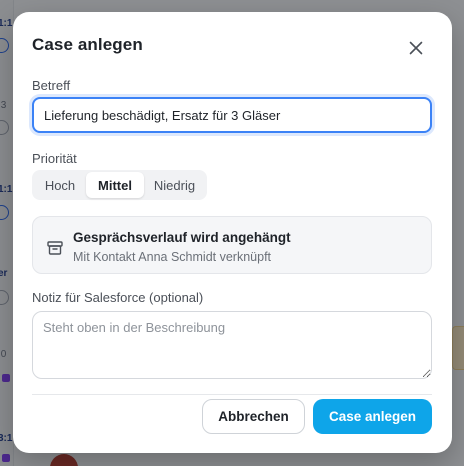  What do you see at coordinates (253, 416) in the screenshot?
I see `cancel-button: Abbrechen` at bounding box center [253, 416].